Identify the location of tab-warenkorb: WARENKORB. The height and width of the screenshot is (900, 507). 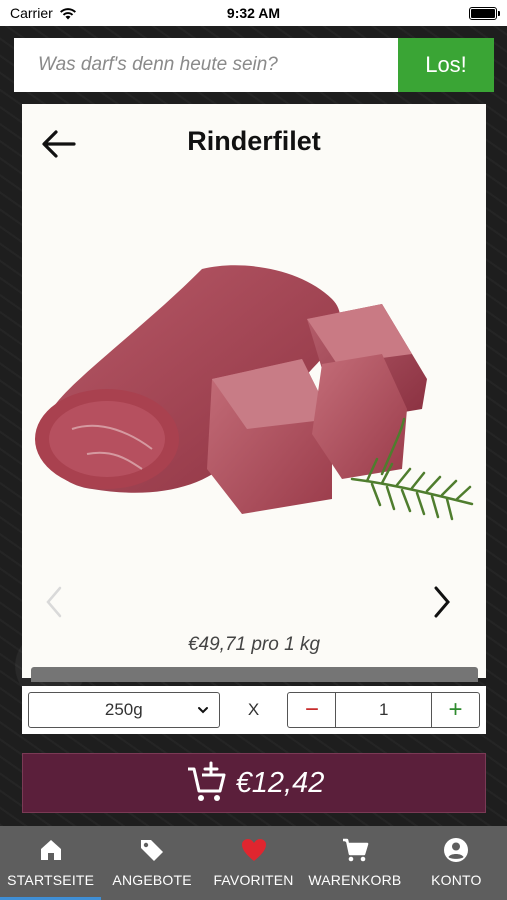
(354, 863).